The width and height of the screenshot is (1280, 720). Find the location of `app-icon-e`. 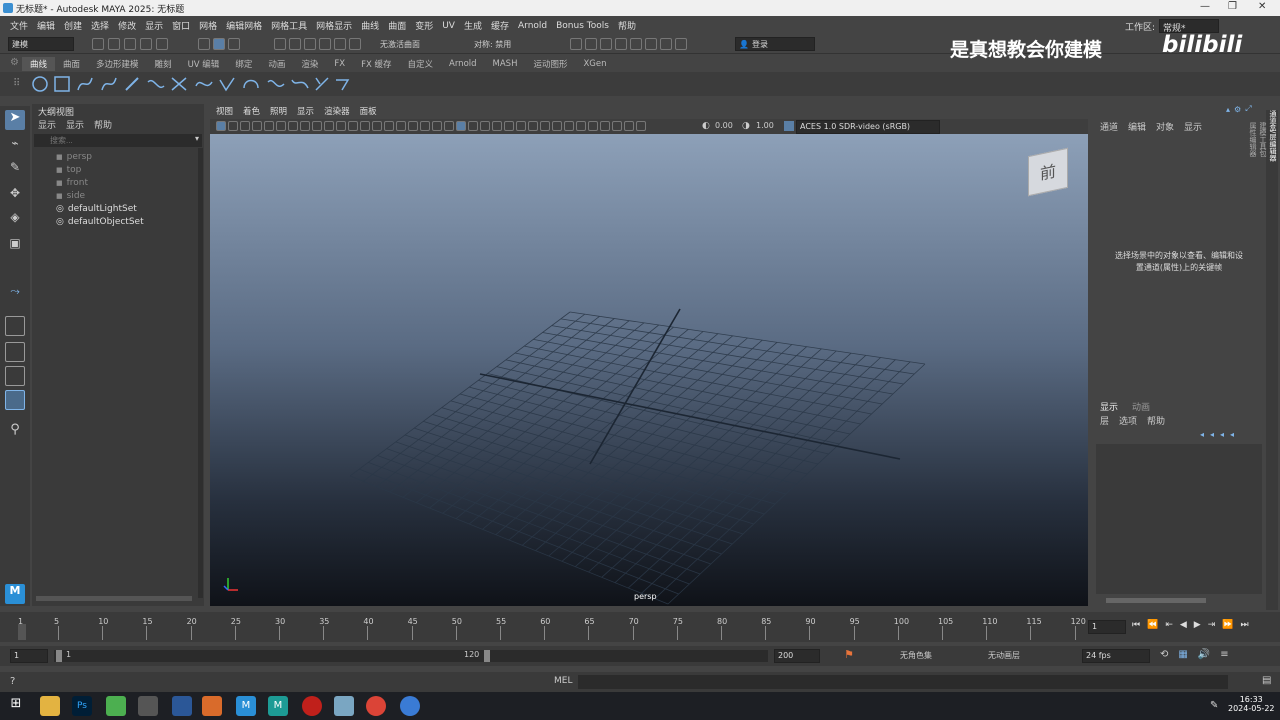

app-icon-e is located at coordinates (344, 706).